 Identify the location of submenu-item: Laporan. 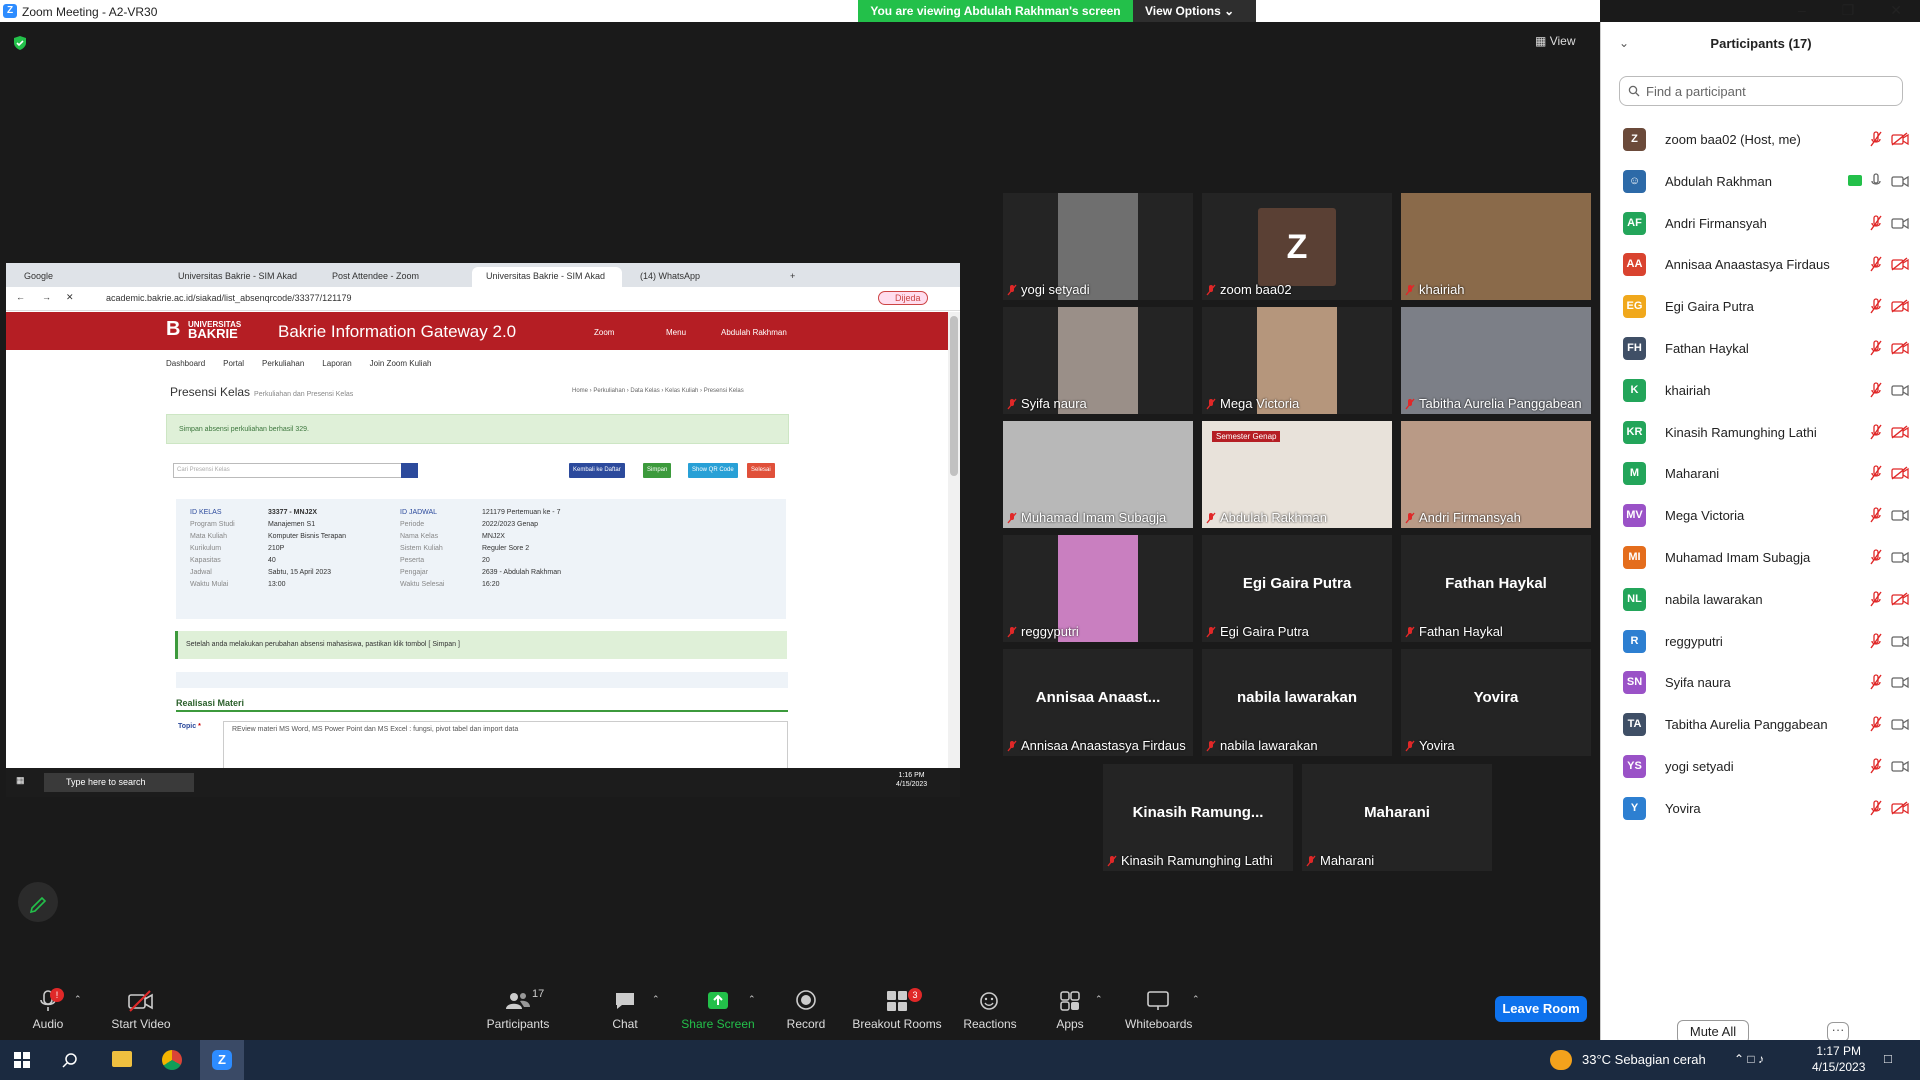
(336, 363).